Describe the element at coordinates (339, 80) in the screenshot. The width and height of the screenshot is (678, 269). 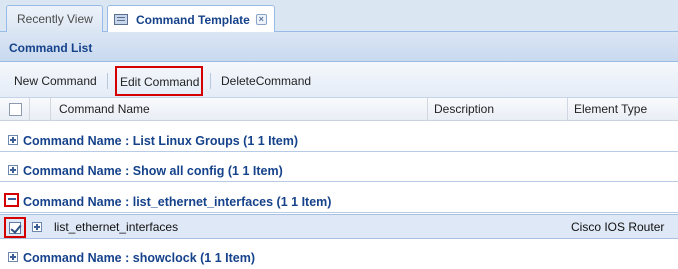
I see `toolbar: New Command Edit Command DeleteCommand` at that location.